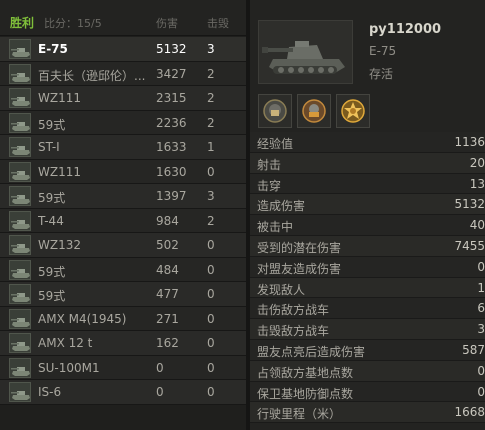 The height and width of the screenshot is (430, 485). I want to click on player-row: AMX M4(1945) 271 0, so click(123, 318).